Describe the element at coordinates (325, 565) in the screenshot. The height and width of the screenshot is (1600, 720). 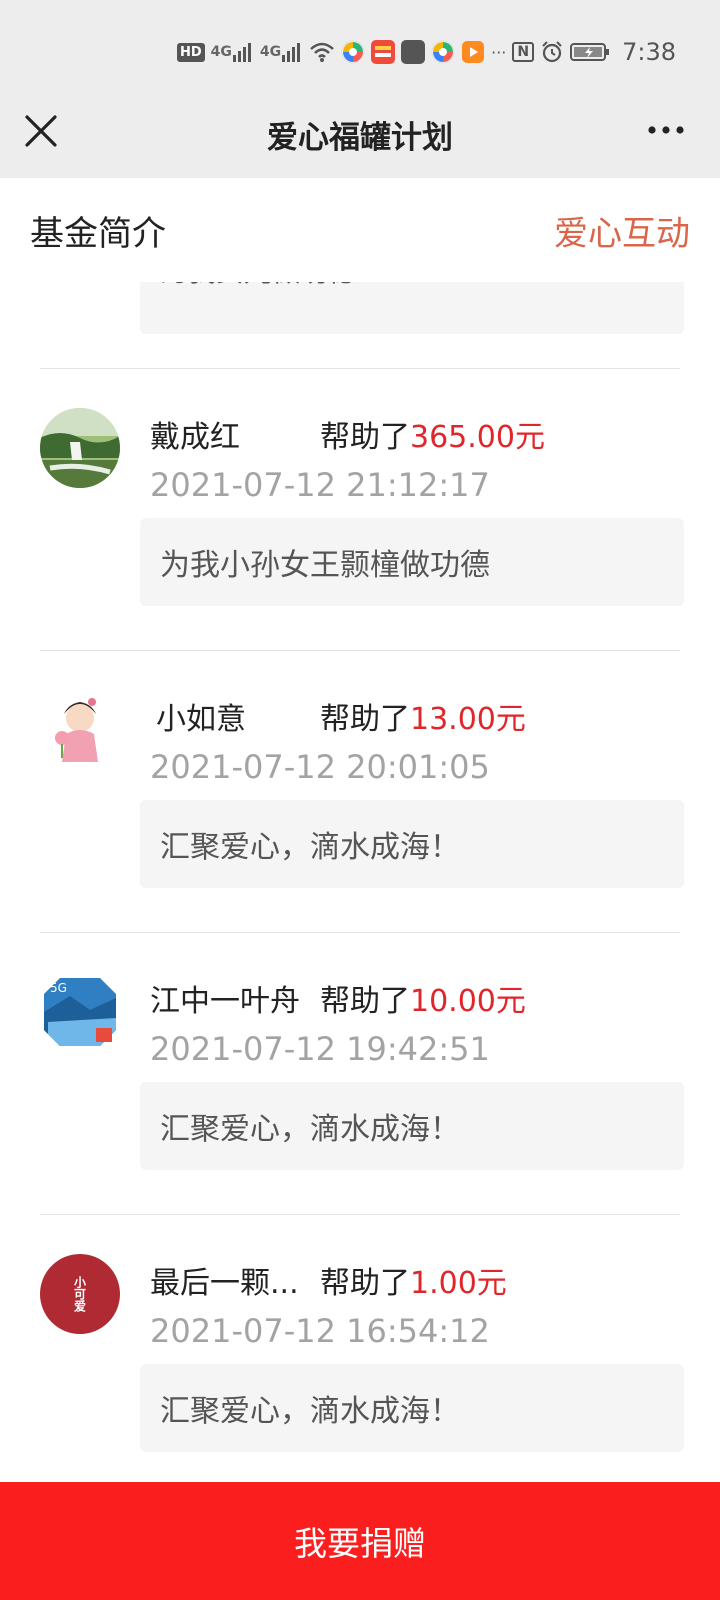
I see `donation-message-text: 为我小孙女王颢橦做功德` at that location.